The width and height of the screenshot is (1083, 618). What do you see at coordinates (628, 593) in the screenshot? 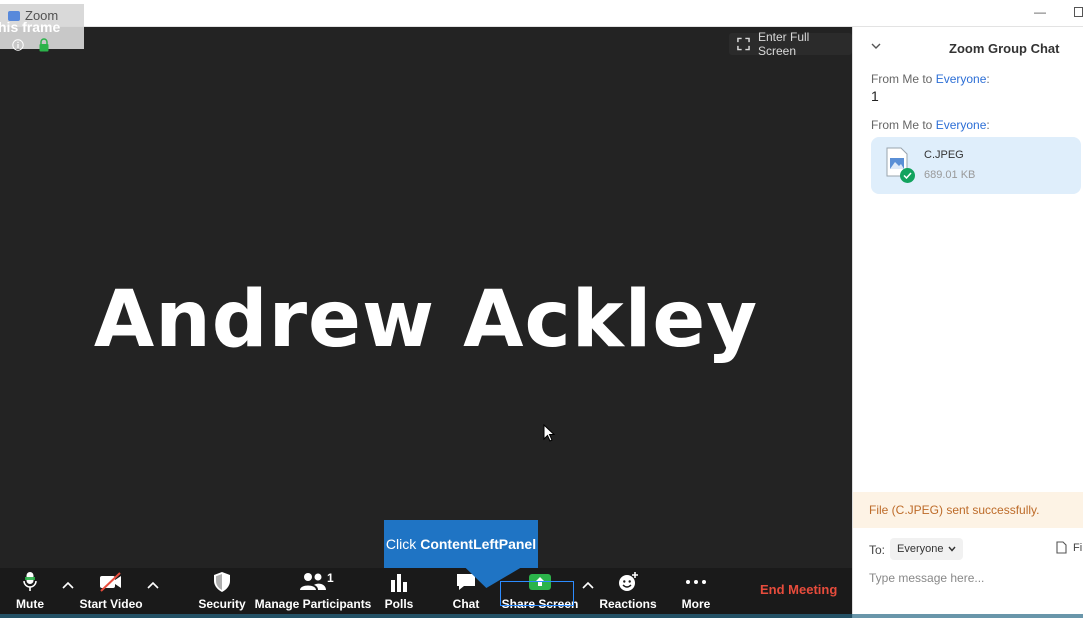
I see `reactions-button: Reactions` at bounding box center [628, 593].